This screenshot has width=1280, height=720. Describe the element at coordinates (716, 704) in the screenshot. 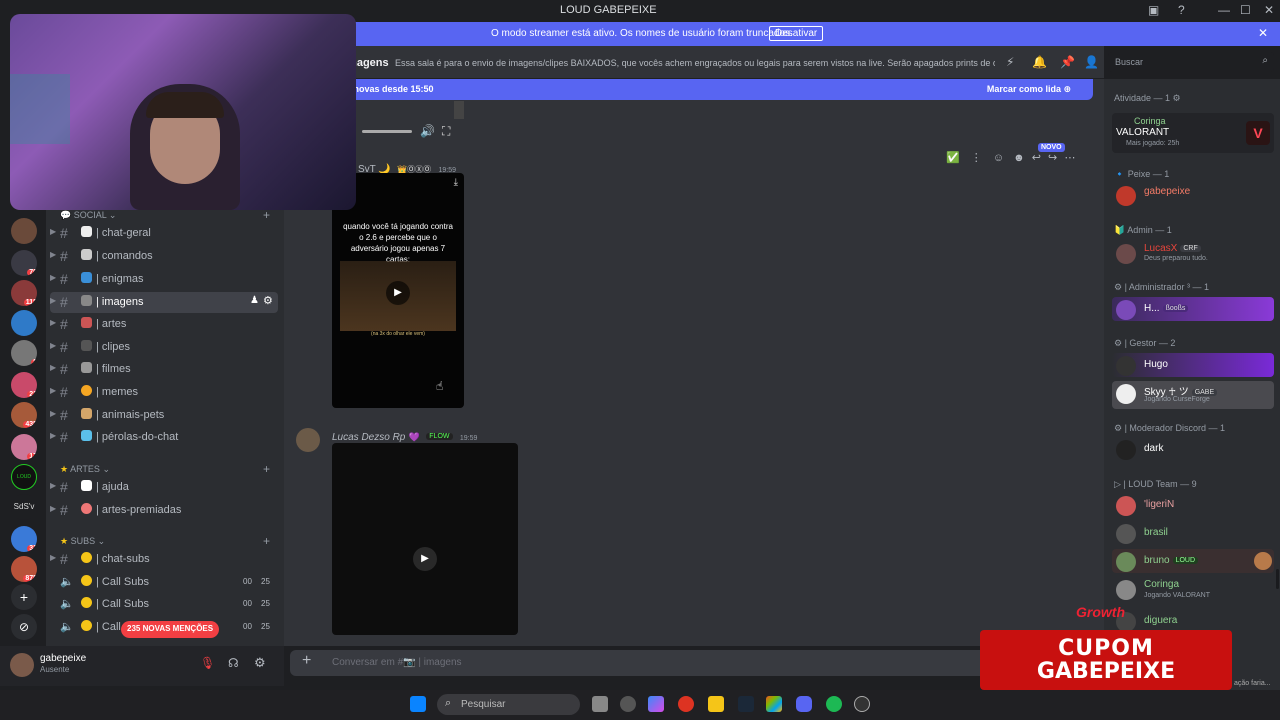

I see `file-explorer-icon` at that location.